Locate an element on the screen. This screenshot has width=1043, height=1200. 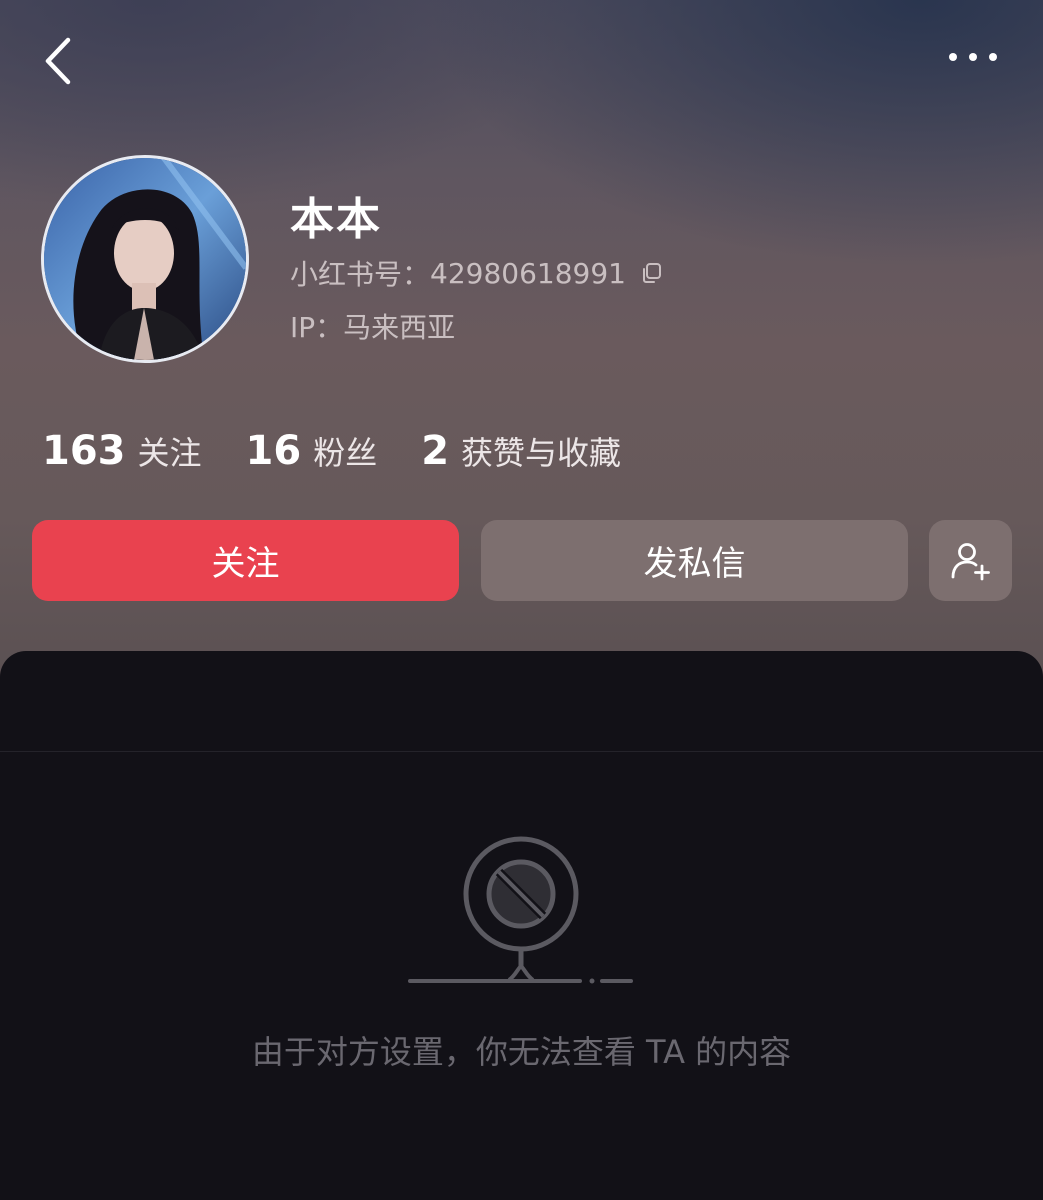
back-button is located at coordinates (58, 61).